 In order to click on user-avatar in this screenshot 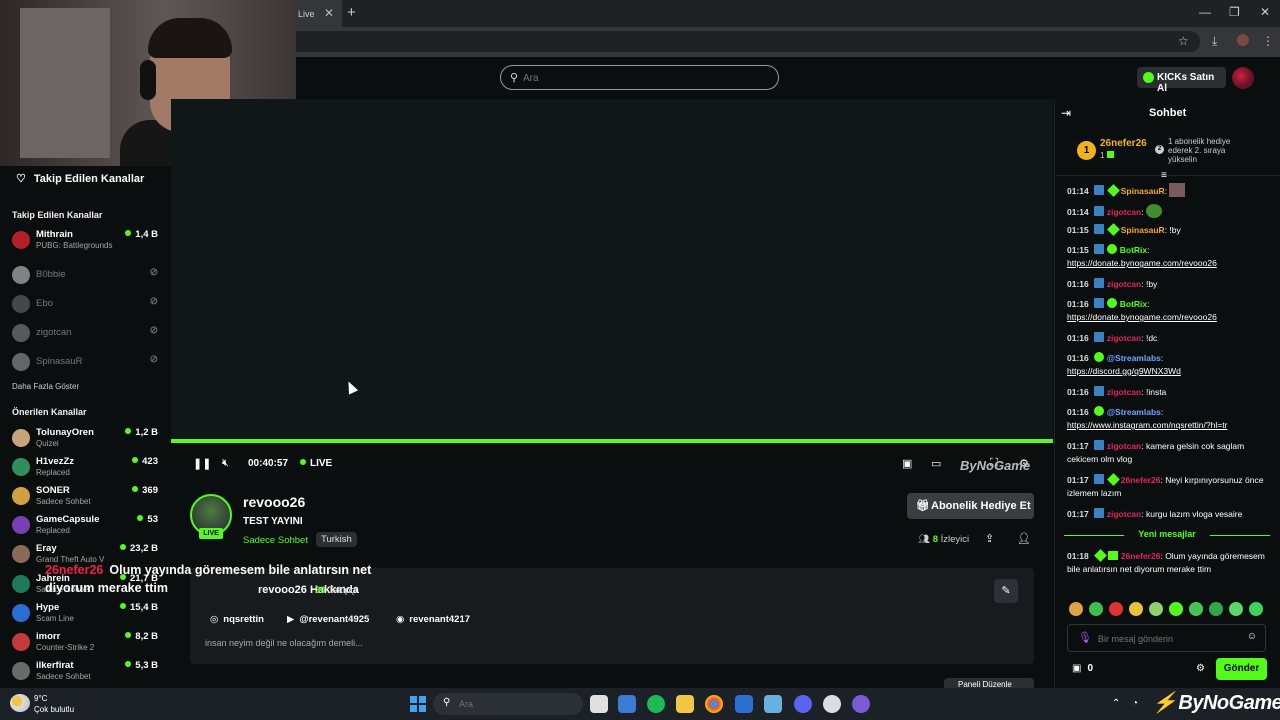, I will do `click(1243, 78)`.